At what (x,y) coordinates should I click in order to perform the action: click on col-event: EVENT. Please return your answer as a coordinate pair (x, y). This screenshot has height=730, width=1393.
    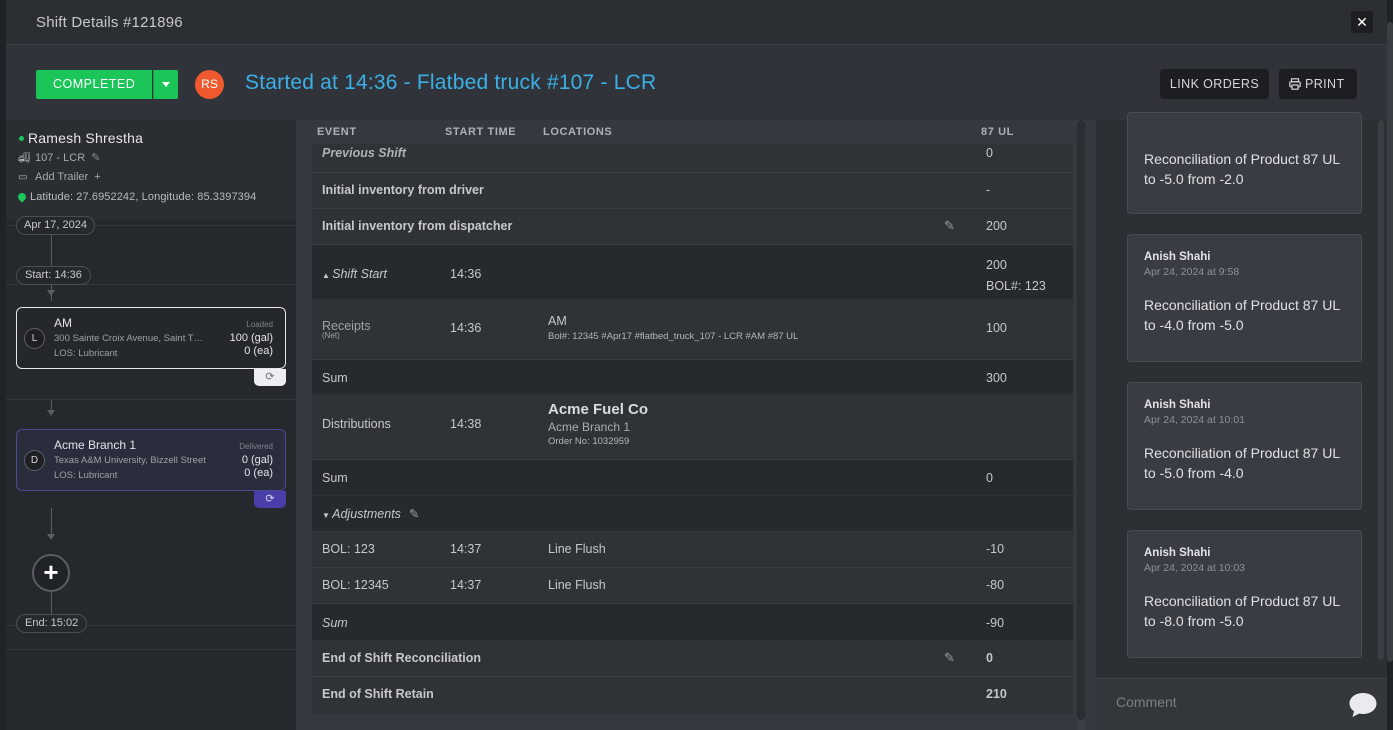
    Looking at the image, I should click on (337, 132).